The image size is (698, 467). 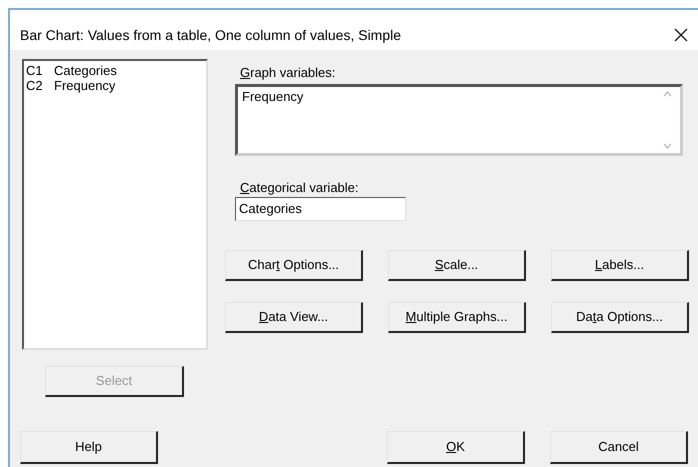 What do you see at coordinates (459, 120) in the screenshot?
I see `graph-variables-field: Frequency` at bounding box center [459, 120].